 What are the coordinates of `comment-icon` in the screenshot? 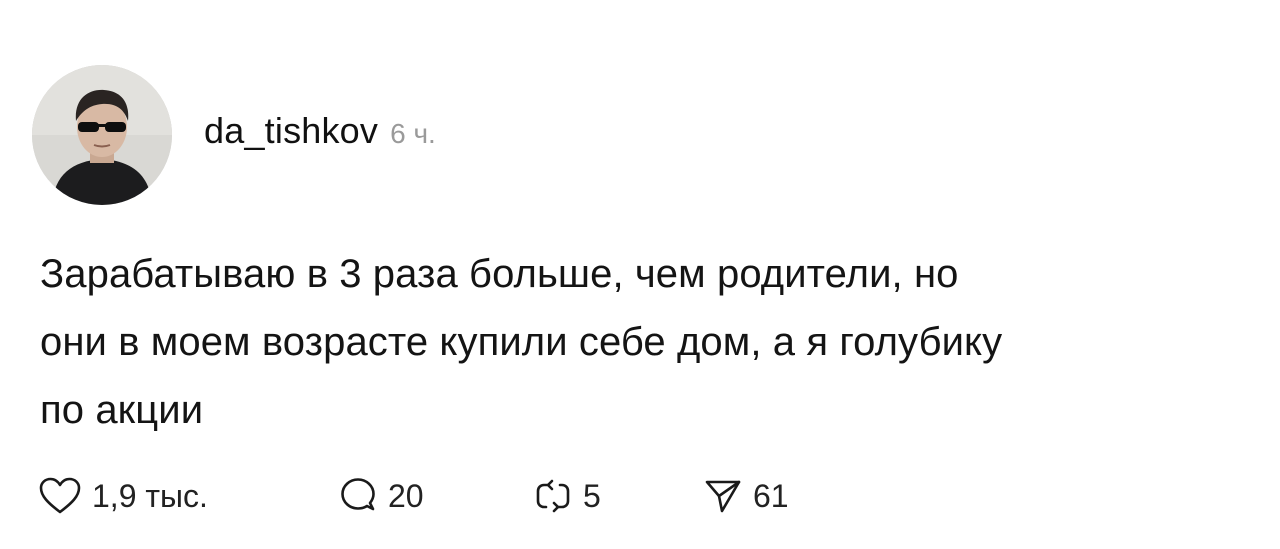 It's located at (358, 494).